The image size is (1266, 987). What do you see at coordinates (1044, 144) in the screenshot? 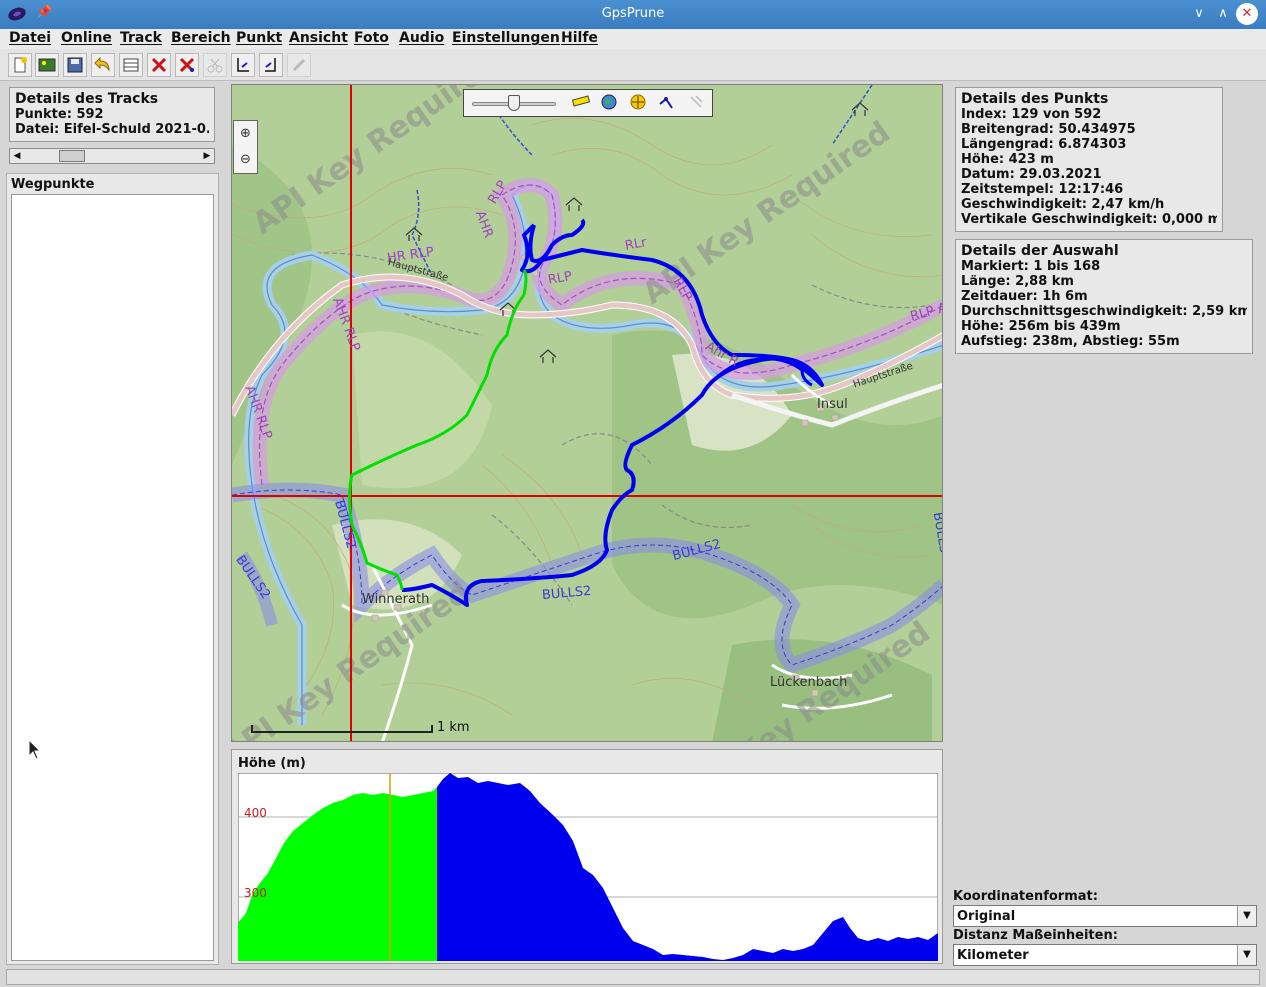
I see `point-longitude: Längengrad: 6.874303` at bounding box center [1044, 144].